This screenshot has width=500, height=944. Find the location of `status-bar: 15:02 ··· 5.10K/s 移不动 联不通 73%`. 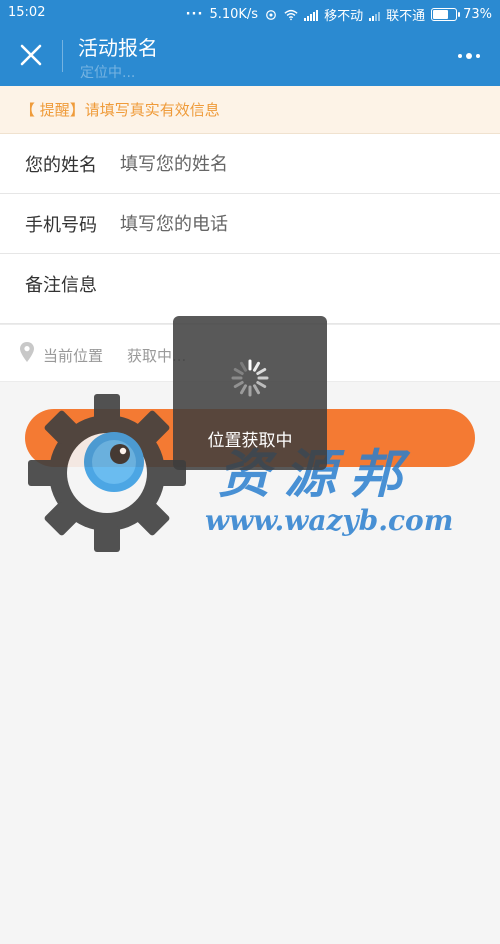

status-bar: 15:02 ··· 5.10K/s 移不动 联不通 73% is located at coordinates (250, 13).